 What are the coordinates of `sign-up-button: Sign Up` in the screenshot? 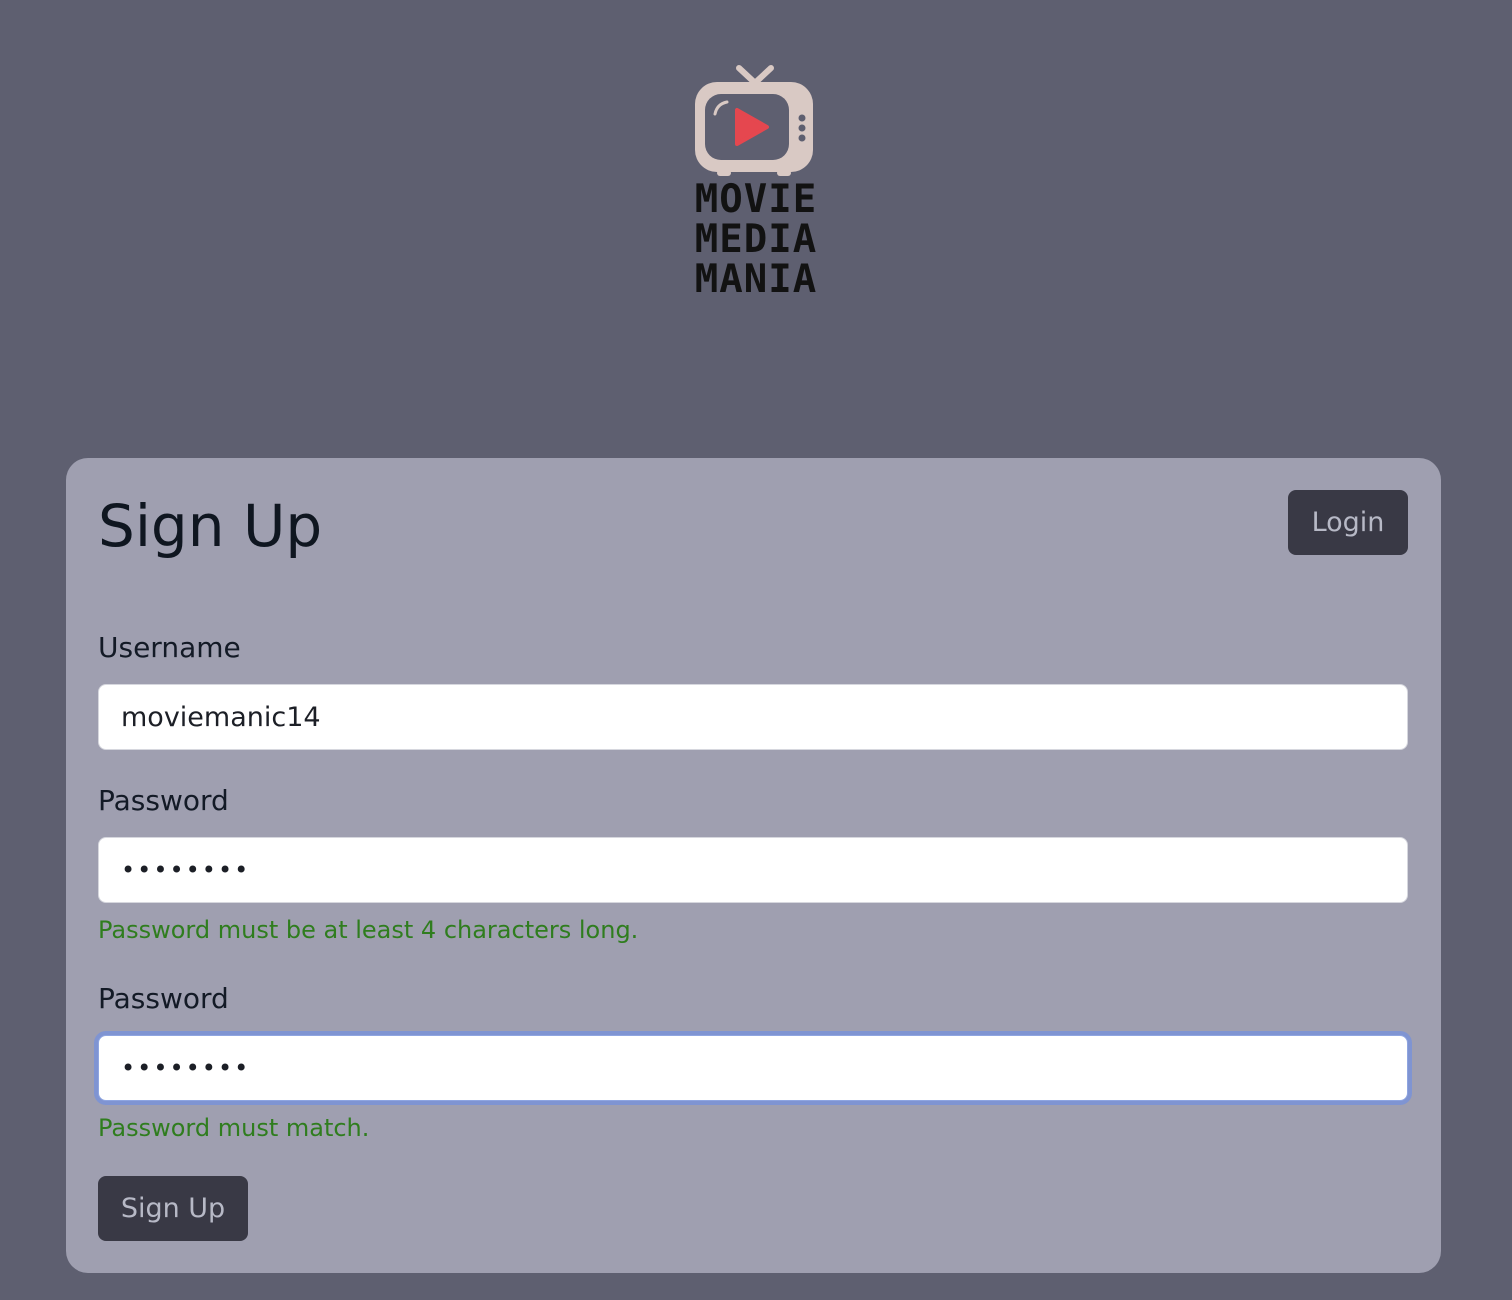 It's located at (173, 1208).